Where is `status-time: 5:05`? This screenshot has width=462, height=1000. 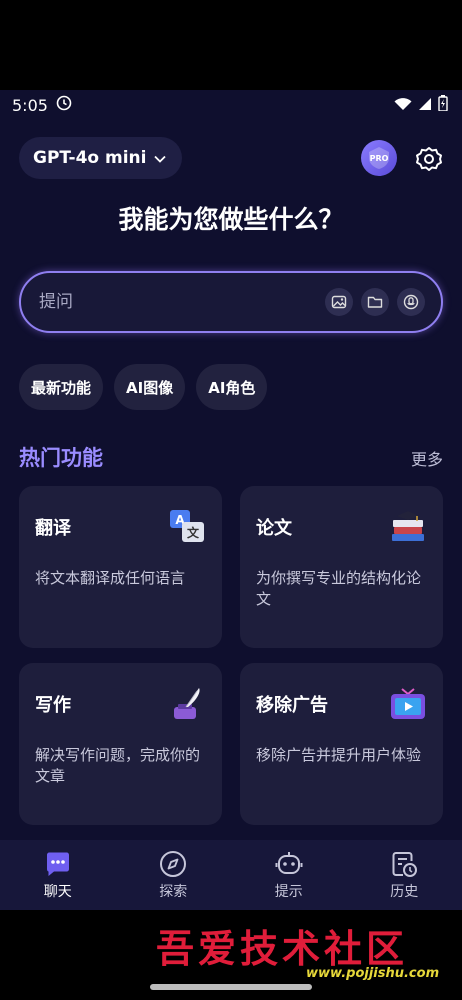
status-time: 5:05 is located at coordinates (30, 105).